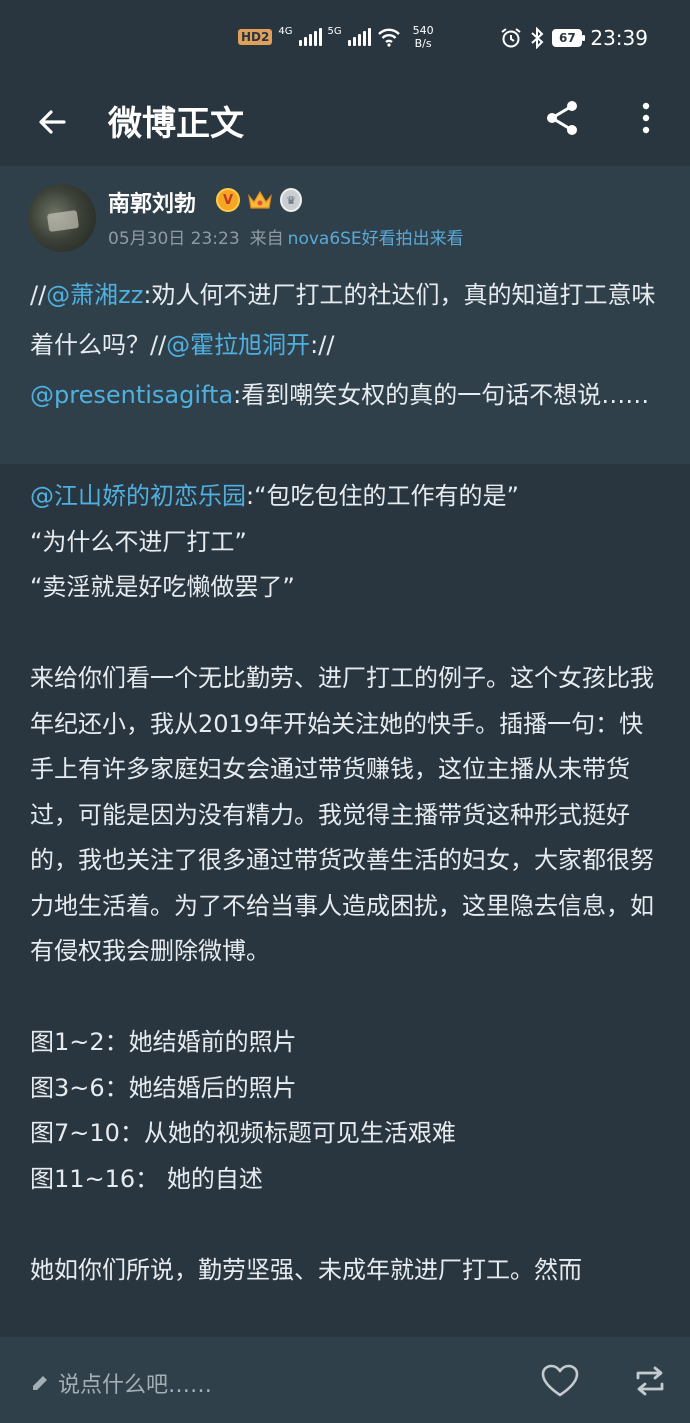  I want to click on more-button, so click(646, 118).